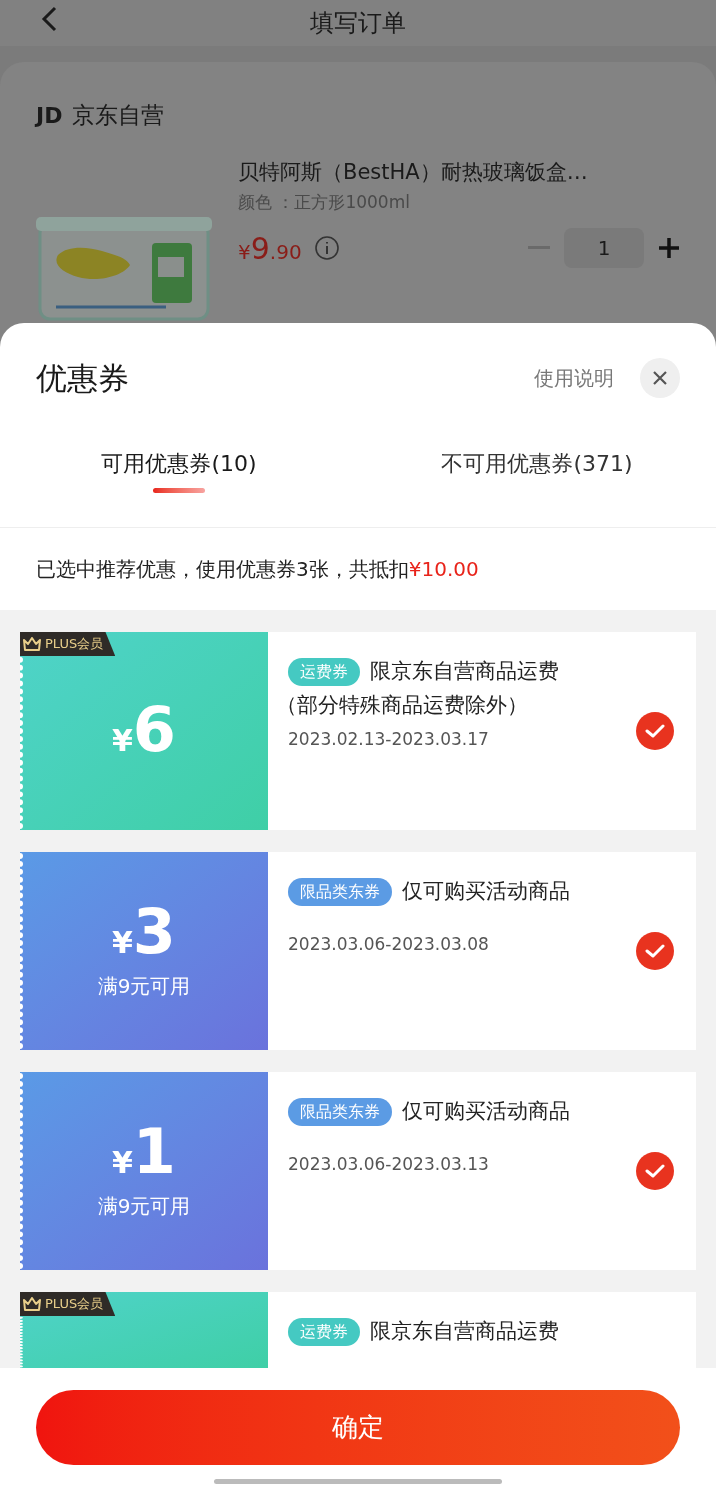  Describe the element at coordinates (389, 944) in the screenshot. I see `coupon-dates: 2023.03.06-2023.03.08` at that location.